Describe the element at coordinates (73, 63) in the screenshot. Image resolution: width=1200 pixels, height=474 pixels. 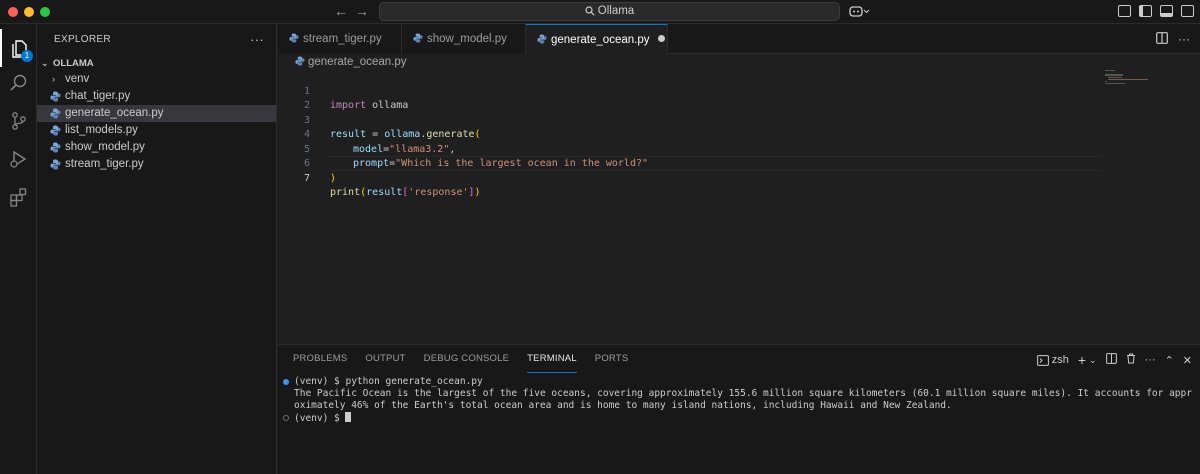
I see `workspace-name: OLLAMA` at that location.